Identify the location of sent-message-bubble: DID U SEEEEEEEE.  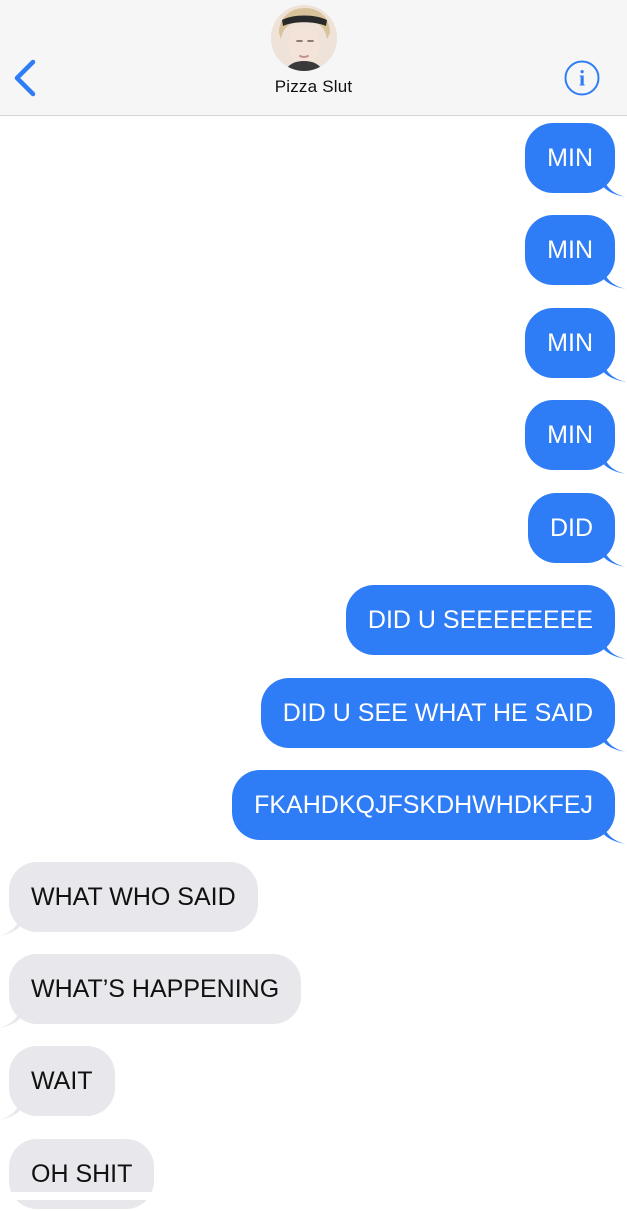
(485, 622).